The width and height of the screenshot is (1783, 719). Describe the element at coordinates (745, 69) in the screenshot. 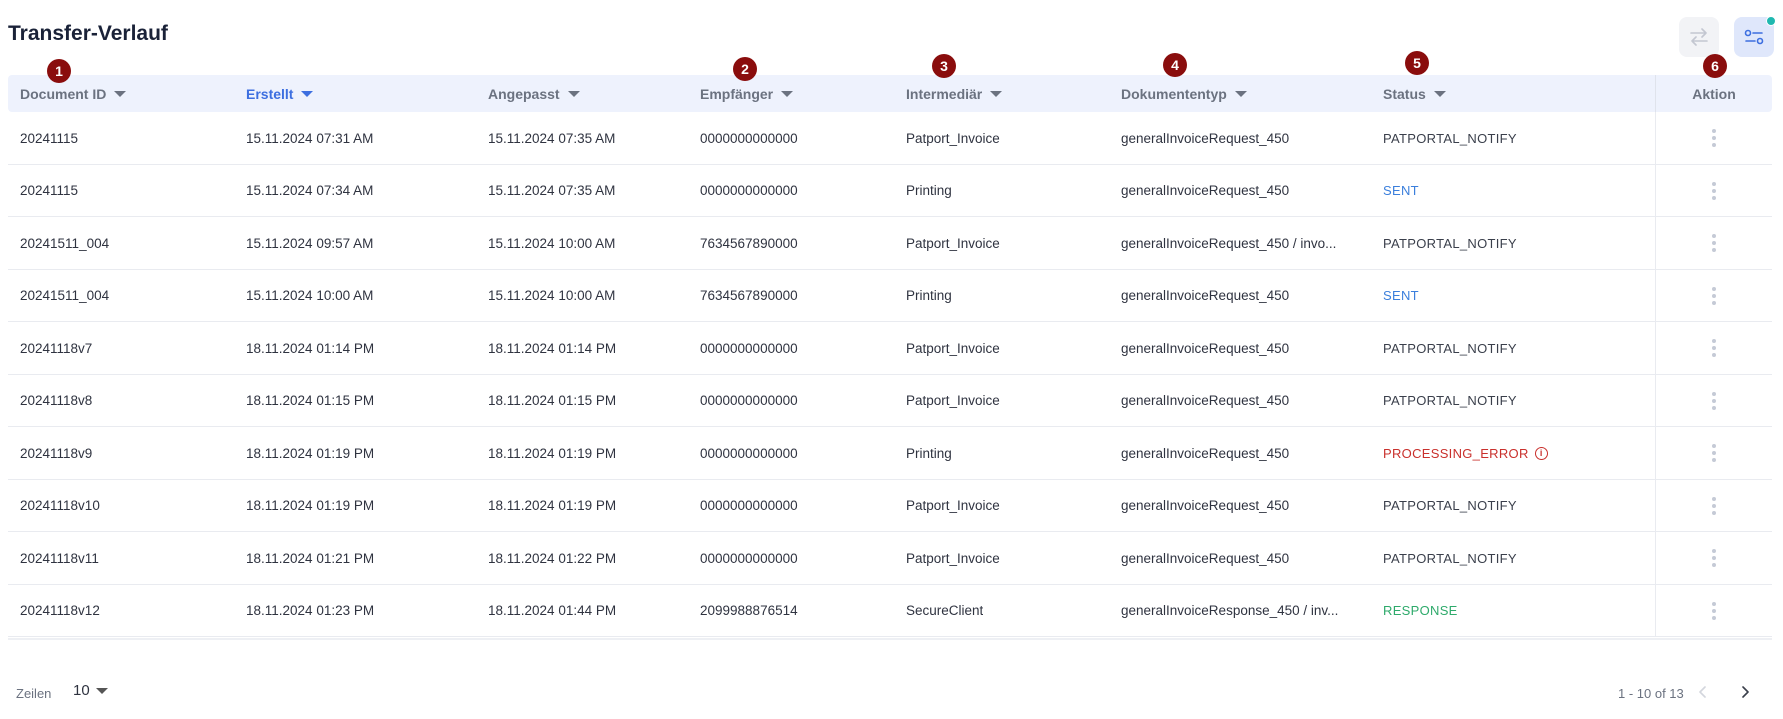

I see `annotation-marker-2: 2` at that location.